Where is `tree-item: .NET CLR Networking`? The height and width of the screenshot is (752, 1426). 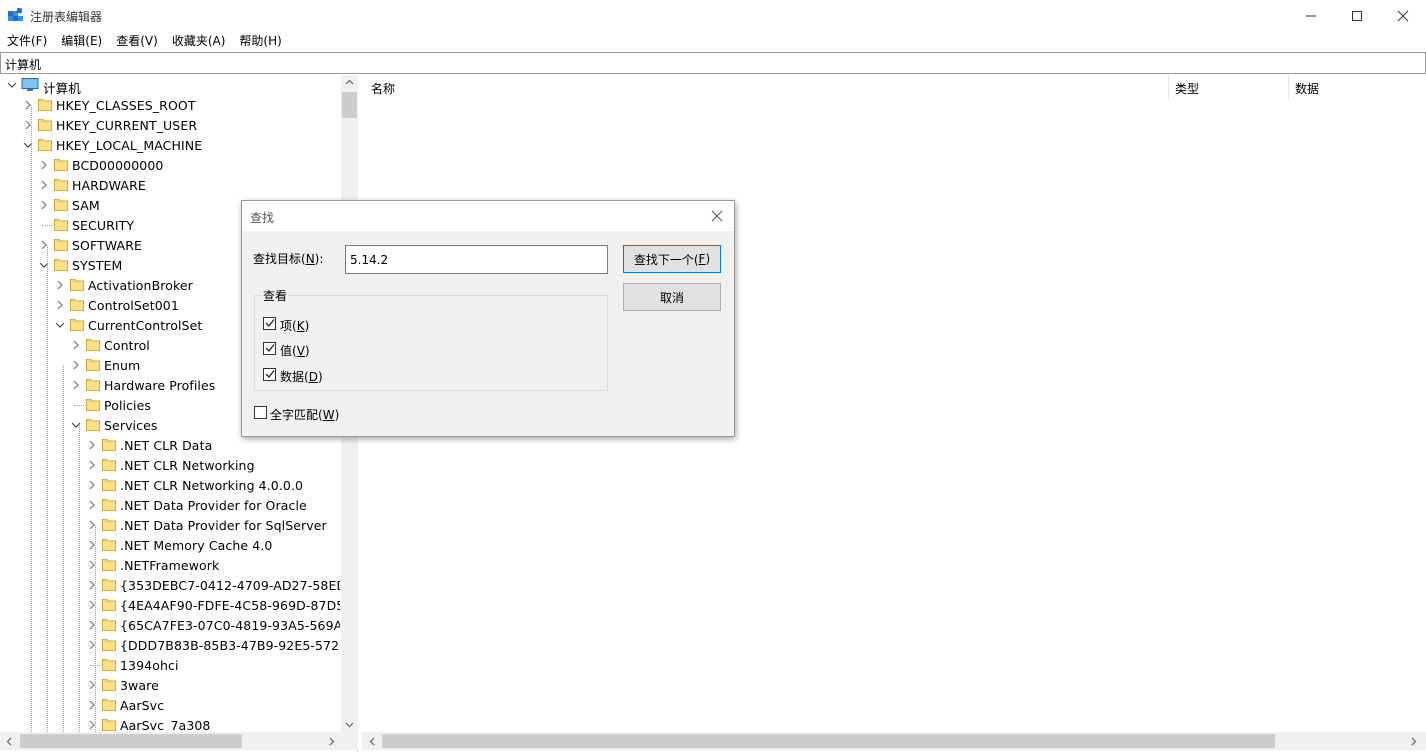
tree-item: .NET CLR Networking is located at coordinates (170, 465).